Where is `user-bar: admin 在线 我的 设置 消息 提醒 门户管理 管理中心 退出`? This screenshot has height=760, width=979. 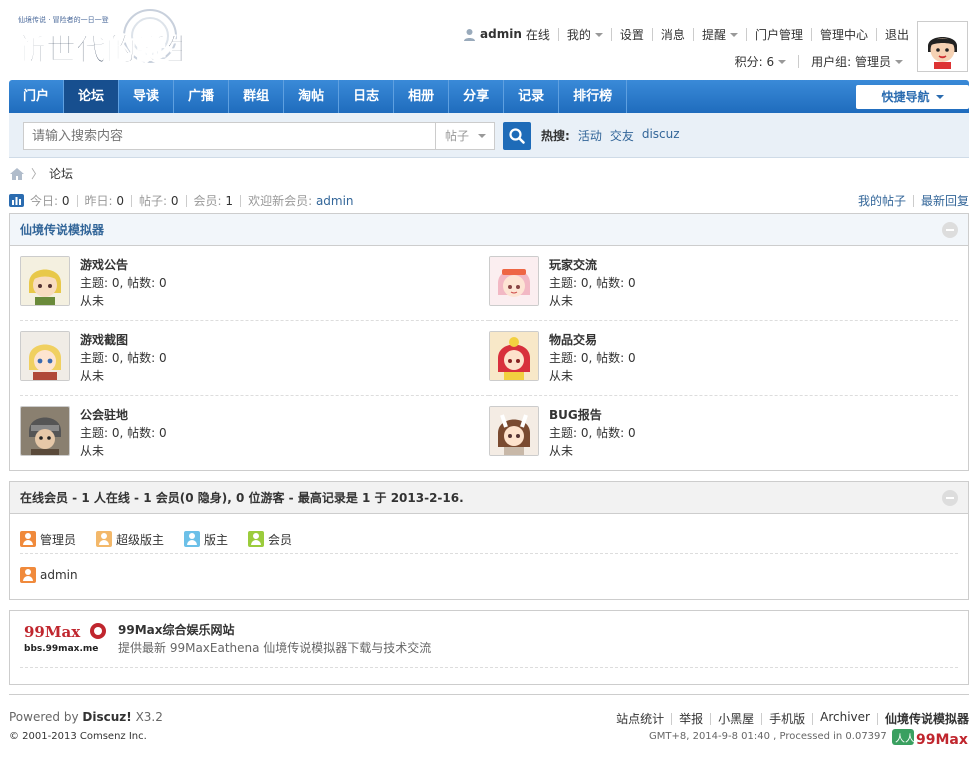 user-bar: admin 在线 我的 设置 消息 提醒 门户管理 管理中心 退出 is located at coordinates (686, 34).